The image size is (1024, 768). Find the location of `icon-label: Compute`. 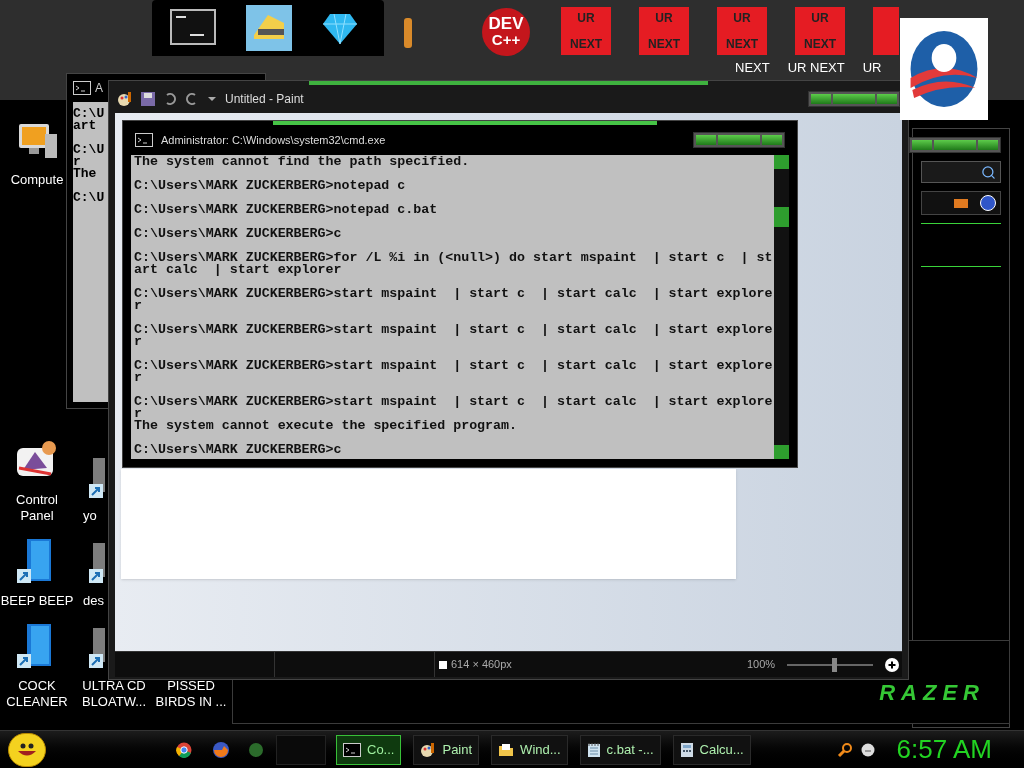

icon-label: Compute is located at coordinates (37, 180).